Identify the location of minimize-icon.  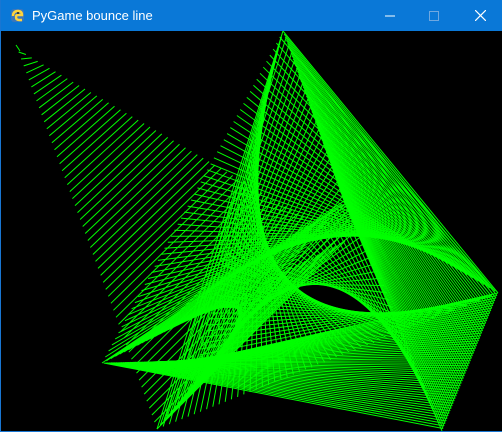
(390, 15).